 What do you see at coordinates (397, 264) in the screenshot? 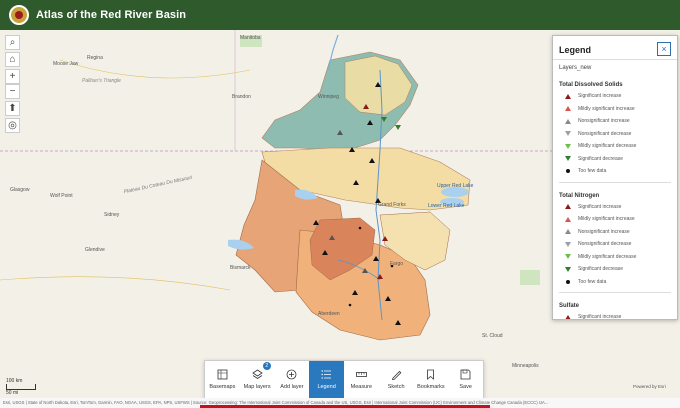
I see `map-label: Fargo` at bounding box center [397, 264].